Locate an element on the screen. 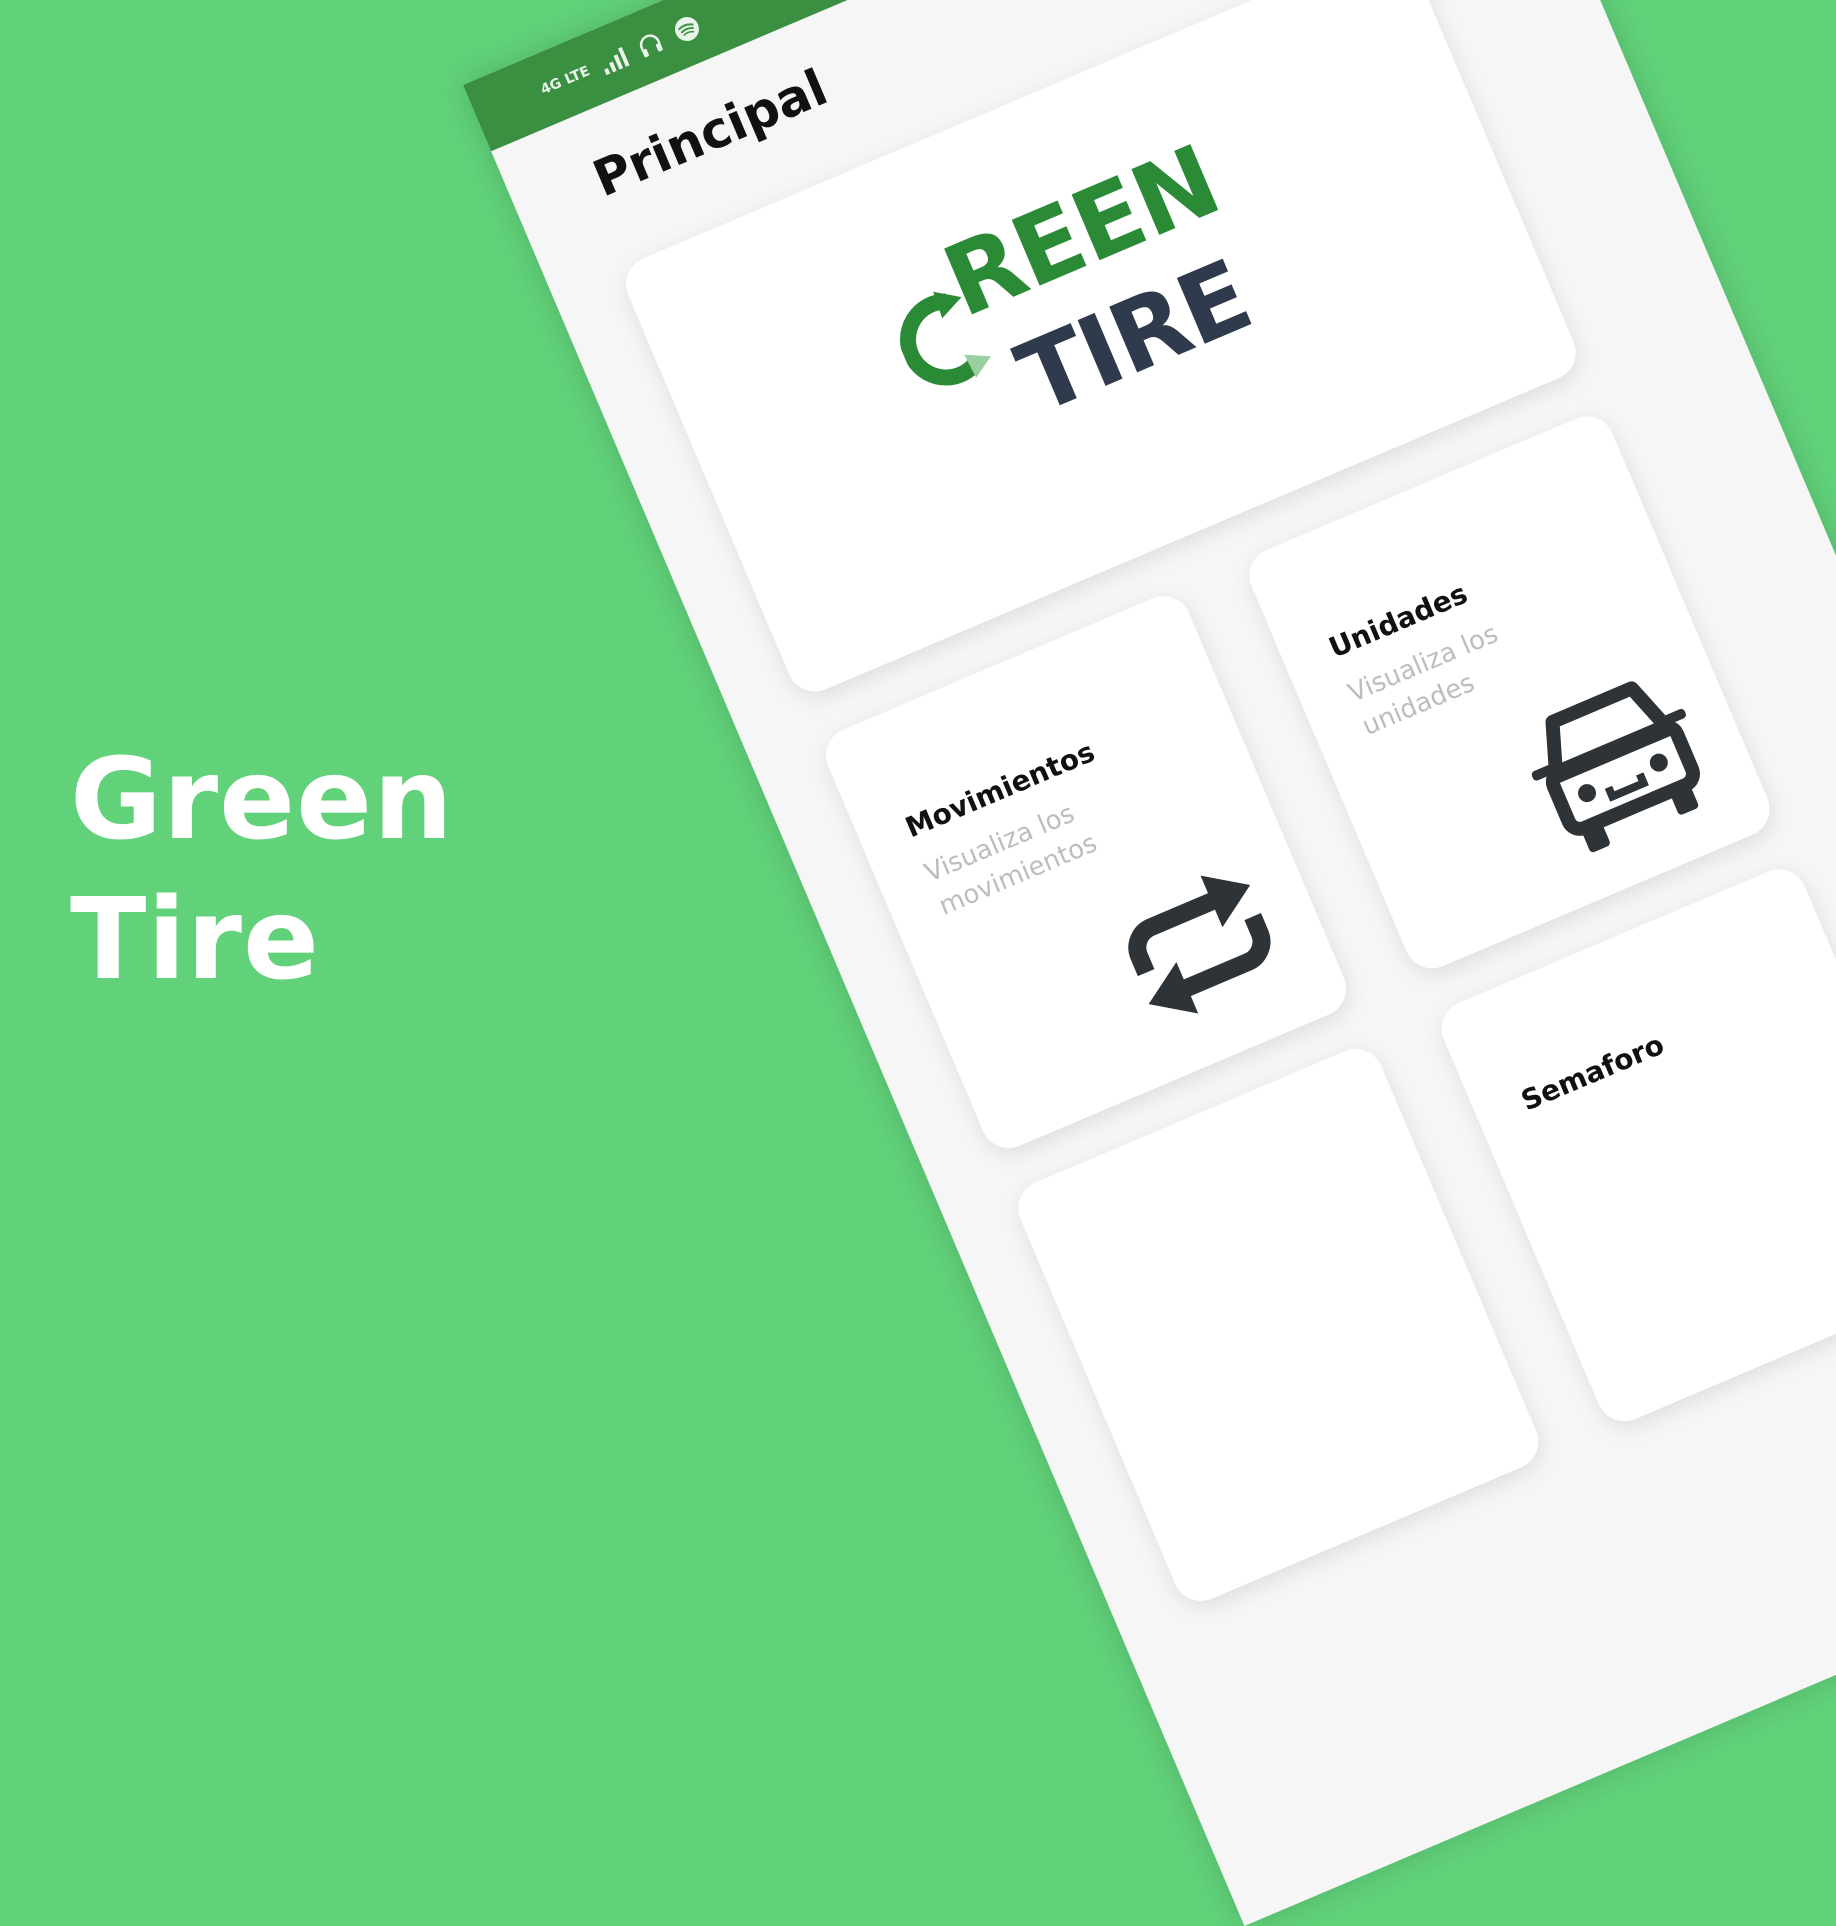 The image size is (1836, 1926). green-tire-logo: REEN TIRE is located at coordinates (1094, 306).